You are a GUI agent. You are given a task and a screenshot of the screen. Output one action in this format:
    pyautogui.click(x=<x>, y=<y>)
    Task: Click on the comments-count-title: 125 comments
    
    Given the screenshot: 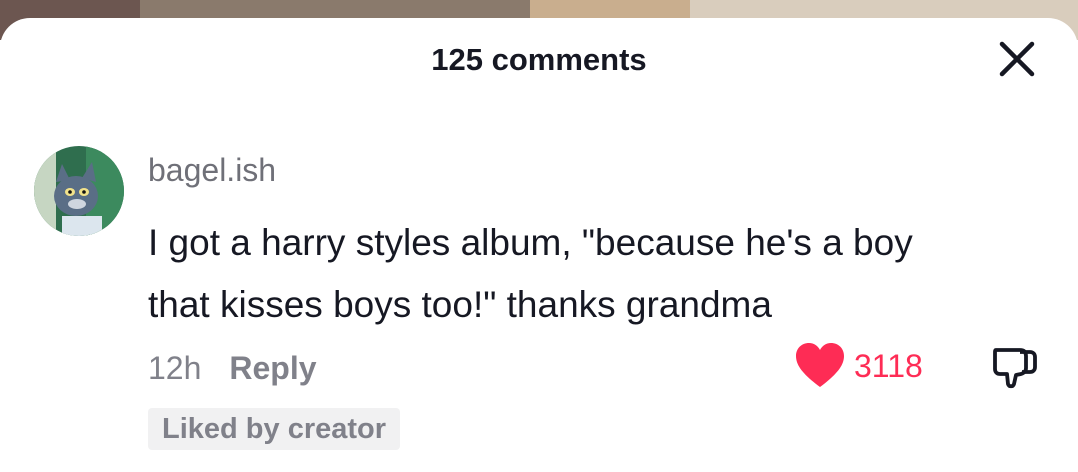 What is the action you would take?
    pyautogui.click(x=539, y=59)
    